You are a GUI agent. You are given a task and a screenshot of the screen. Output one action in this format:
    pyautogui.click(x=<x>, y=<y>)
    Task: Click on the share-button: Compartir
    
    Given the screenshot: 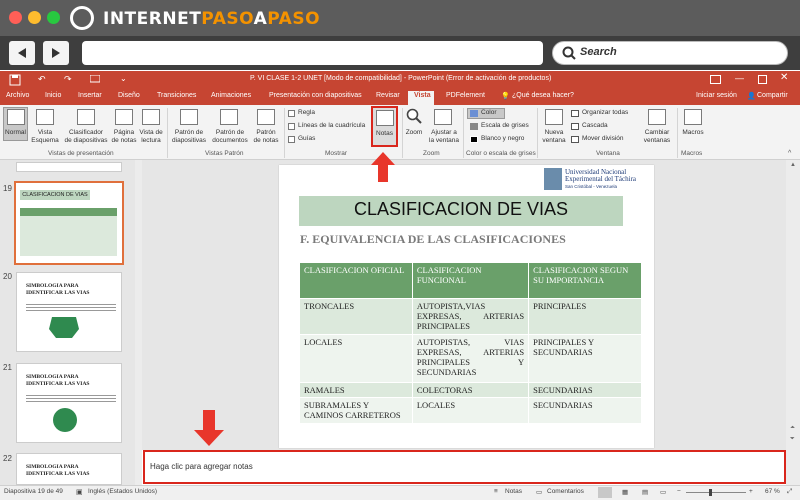 What is the action you would take?
    pyautogui.click(x=772, y=95)
    